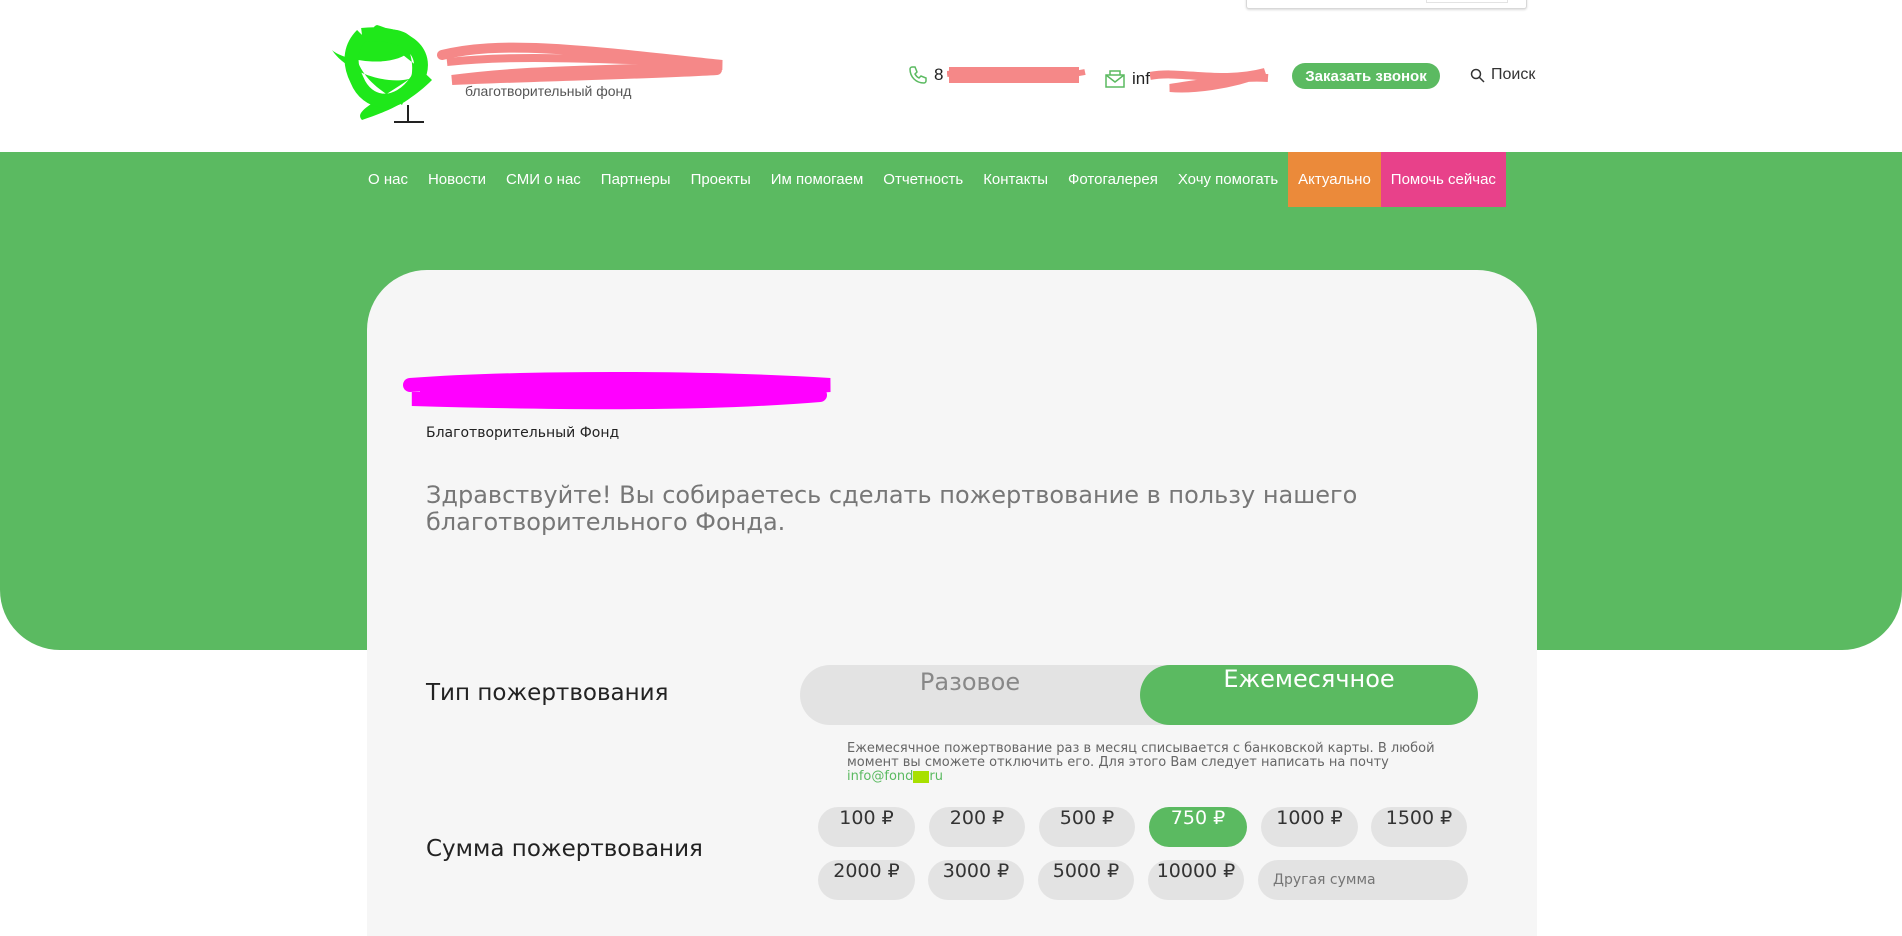  I want to click on nav-news: Новости, so click(457, 179).